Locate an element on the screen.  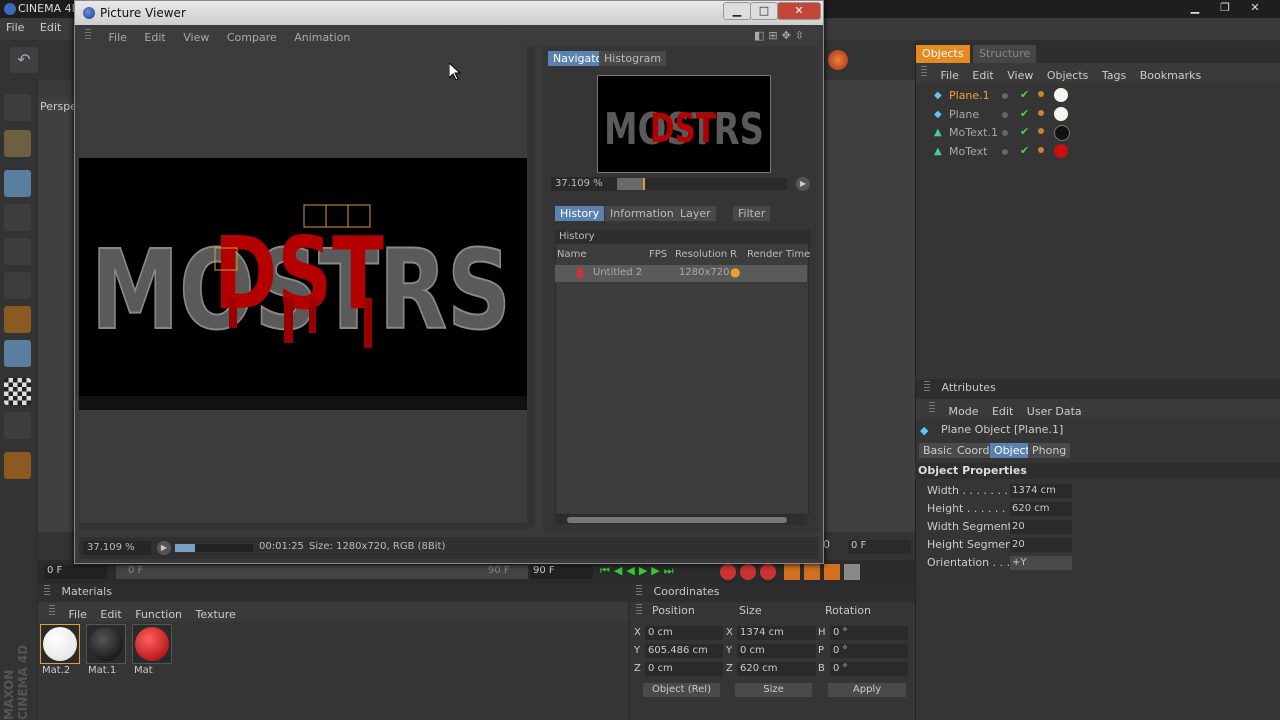
menu-edit: Edit is located at coordinates (50, 27).